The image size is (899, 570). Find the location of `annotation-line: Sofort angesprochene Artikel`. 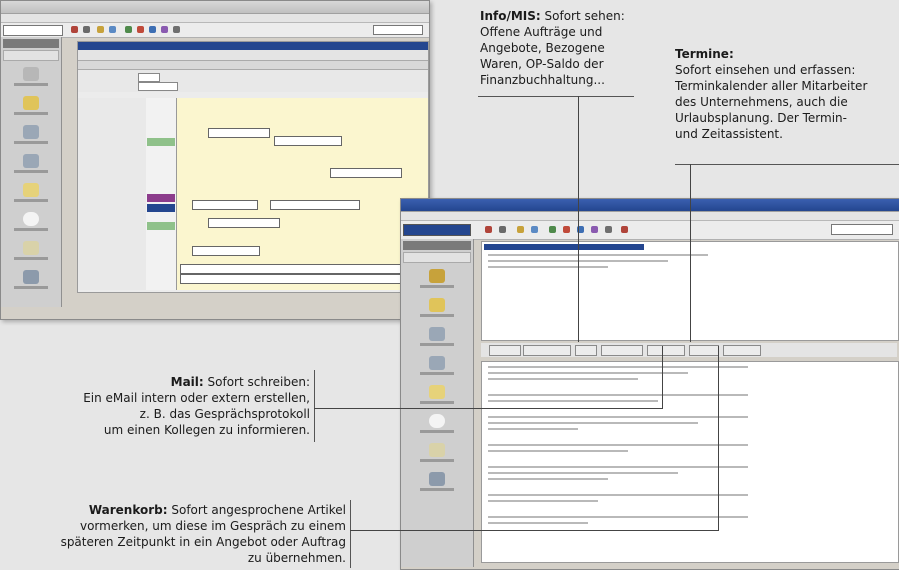

annotation-line: Sofort angesprochene Artikel is located at coordinates (258, 510).